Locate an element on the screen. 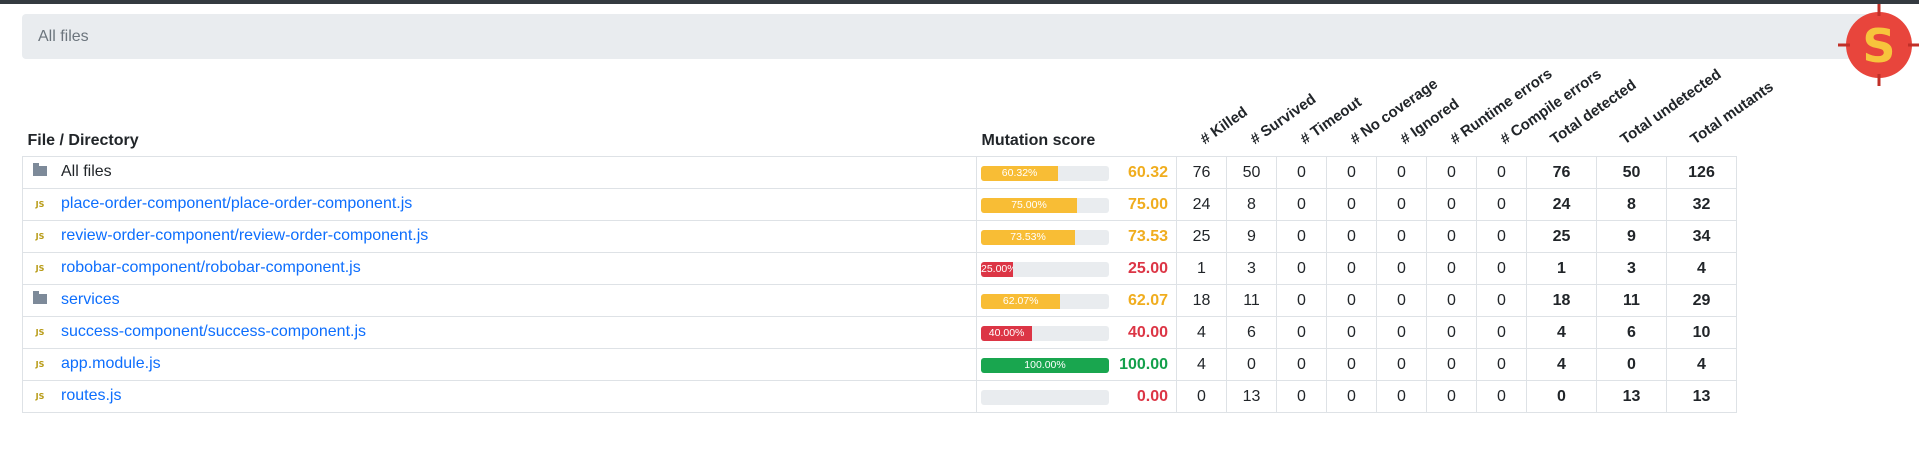 The image size is (1919, 465). progress-bar-fill: 75.00% is located at coordinates (1029, 205).